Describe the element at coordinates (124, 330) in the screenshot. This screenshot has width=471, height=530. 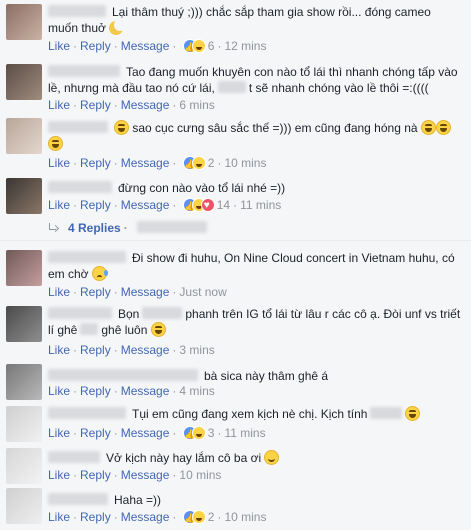
I see `comment-text: ghê luôn` at that location.